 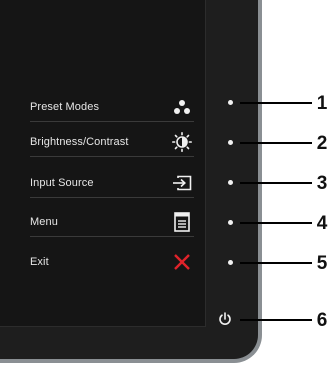 I want to click on osd-item-label: Input Source, so click(x=62, y=183).